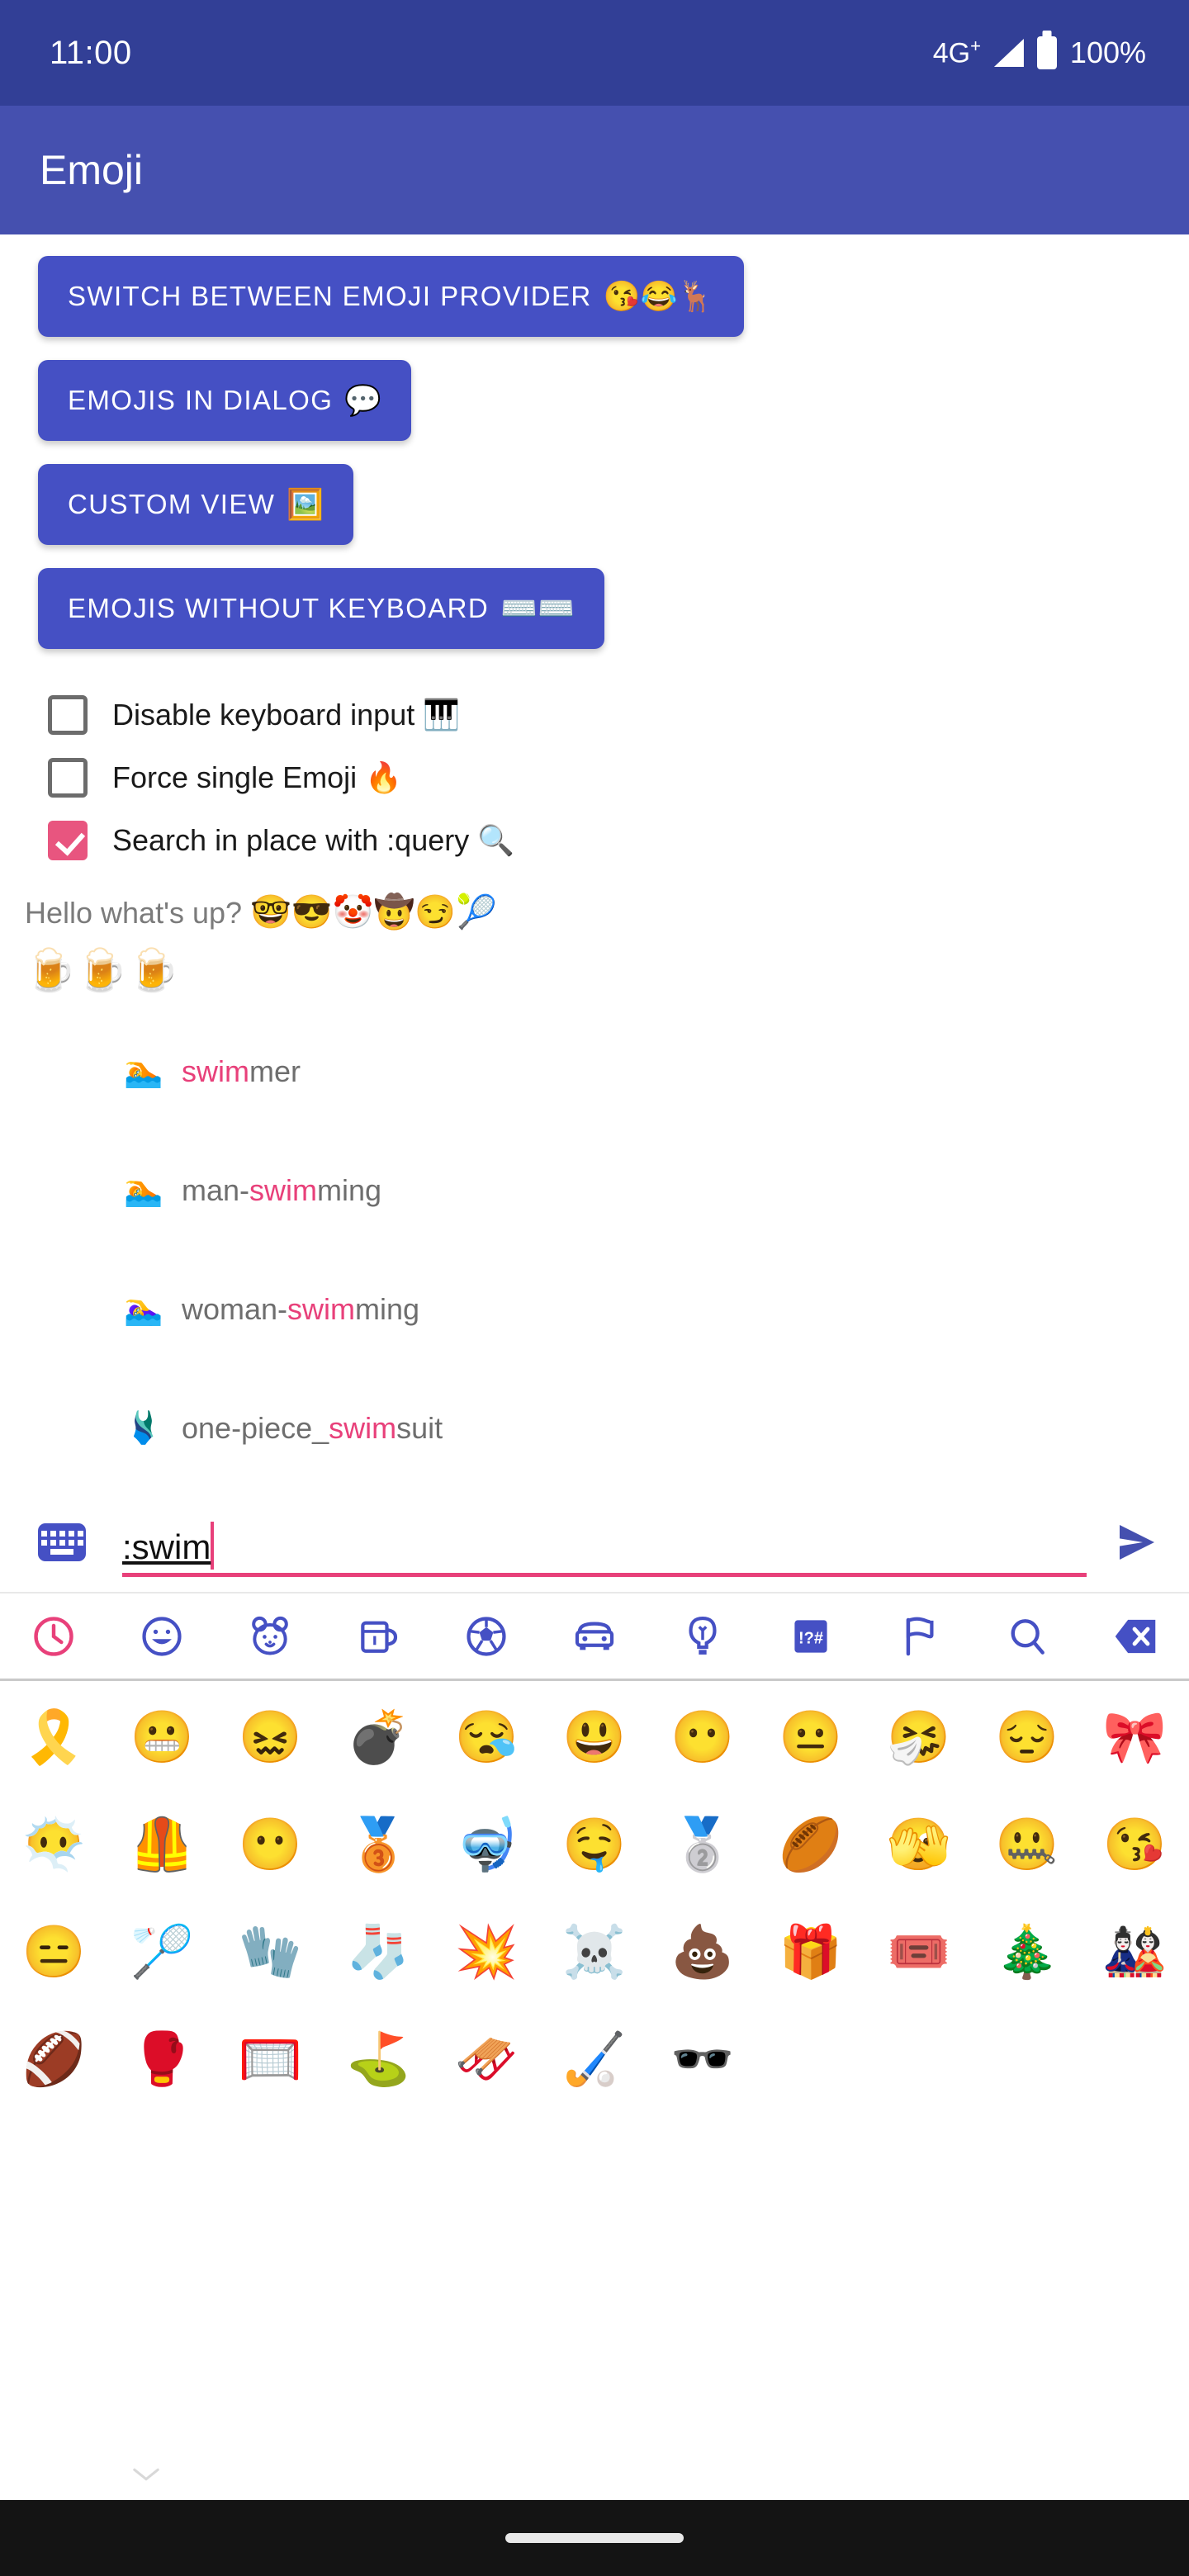  What do you see at coordinates (810, 1845) in the screenshot?
I see `emoji-cell: 🏉` at bounding box center [810, 1845].